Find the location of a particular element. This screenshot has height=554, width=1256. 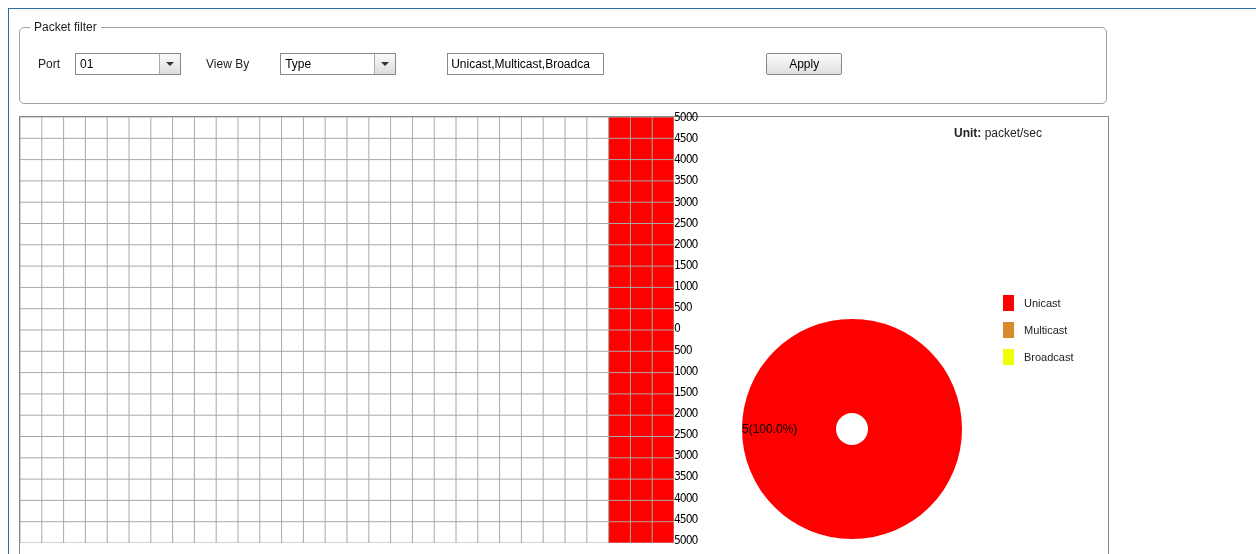

types-field: Unicast,Multicast,Broadca is located at coordinates (526, 64).